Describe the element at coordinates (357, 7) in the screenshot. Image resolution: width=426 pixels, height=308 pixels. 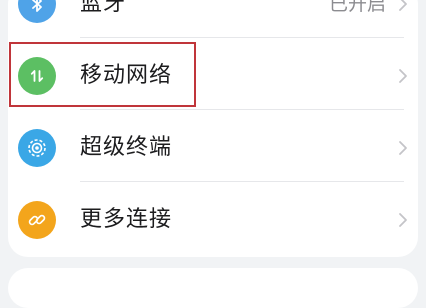
I see `bluetooth-status: 已开启` at that location.